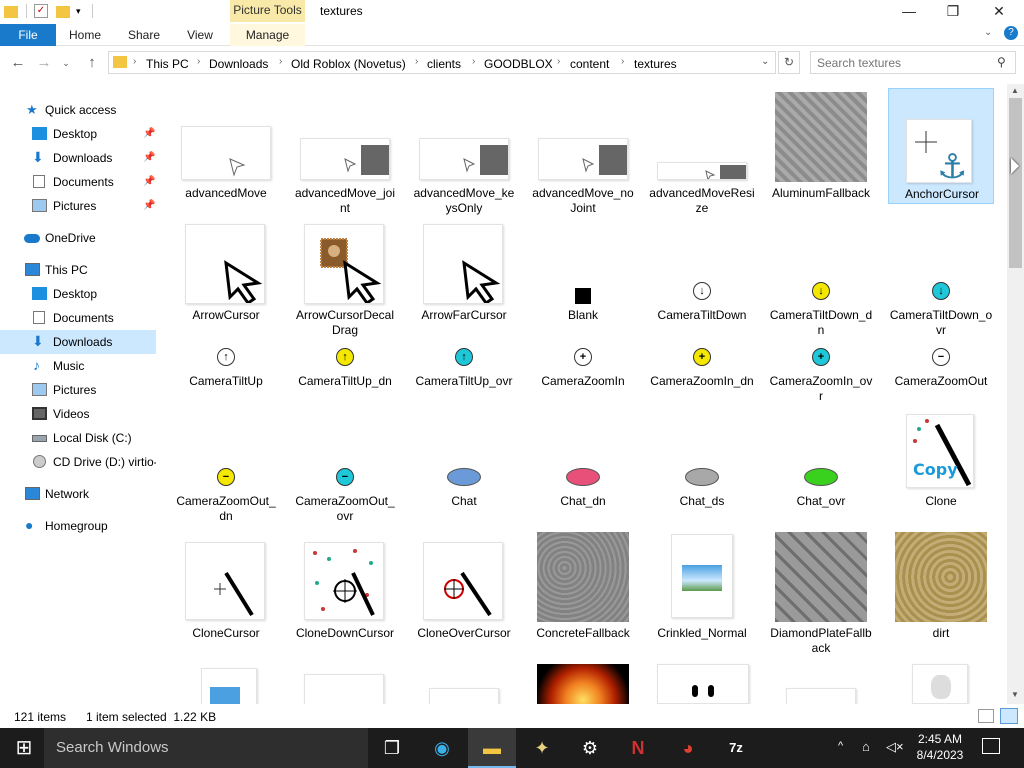 Image resolution: width=1024 pixels, height=768 pixels. Describe the element at coordinates (895, 747) in the screenshot. I see `volume-muted-icon: ◁×` at that location.